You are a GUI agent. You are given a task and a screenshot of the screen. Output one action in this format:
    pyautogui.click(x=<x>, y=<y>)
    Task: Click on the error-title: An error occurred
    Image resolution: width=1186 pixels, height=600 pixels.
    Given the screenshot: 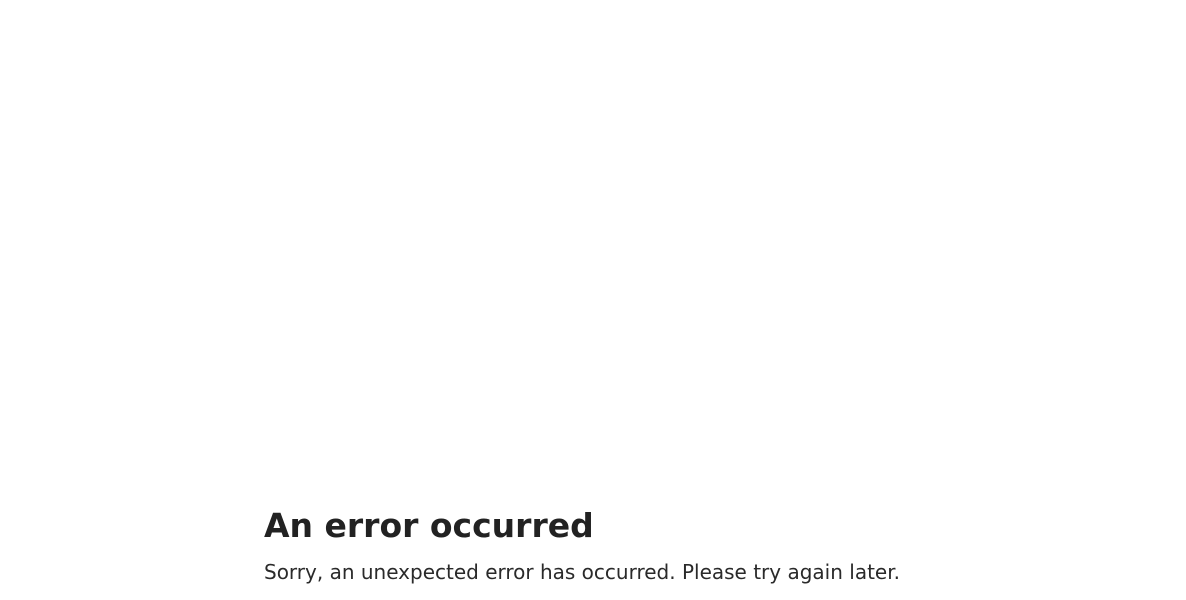 What is the action you would take?
    pyautogui.click(x=429, y=525)
    